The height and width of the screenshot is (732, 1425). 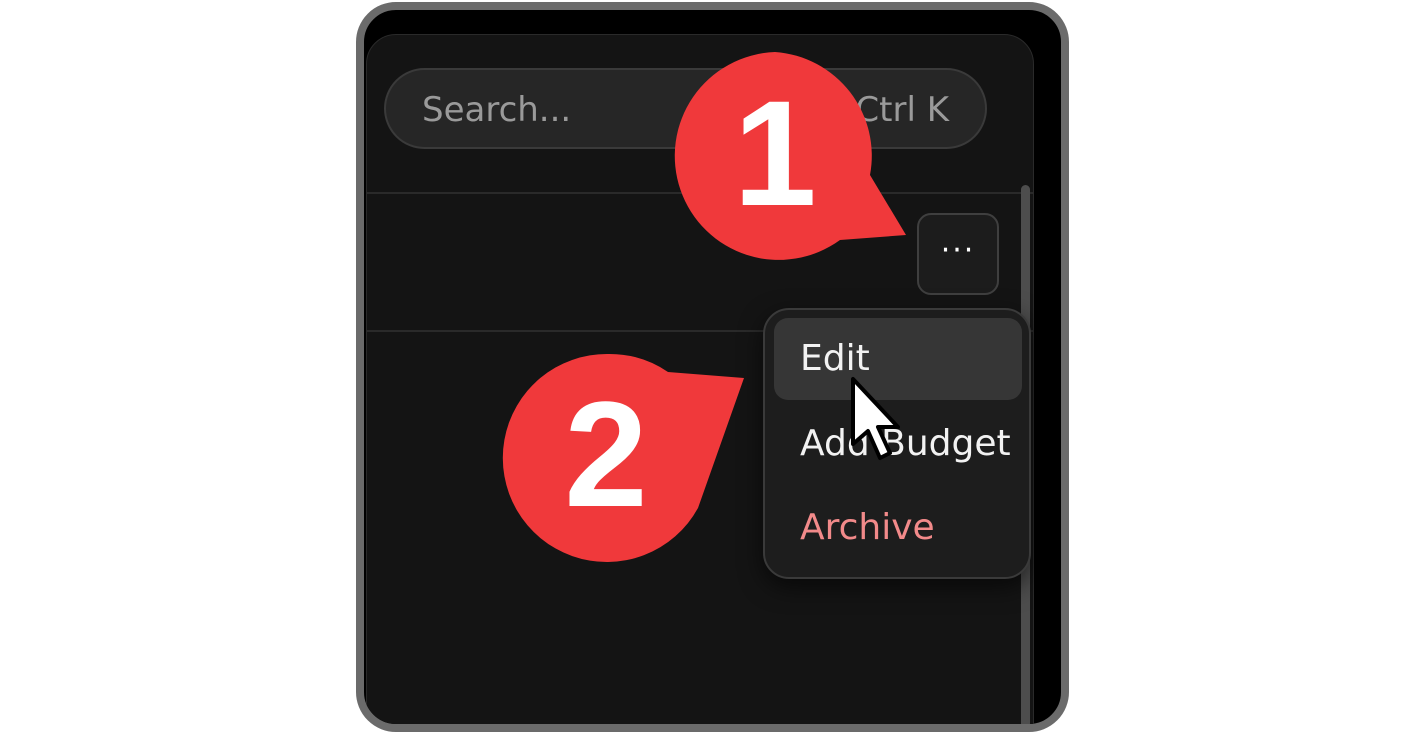 I want to click on callout-badge-2: 2, so click(x=623, y=457).